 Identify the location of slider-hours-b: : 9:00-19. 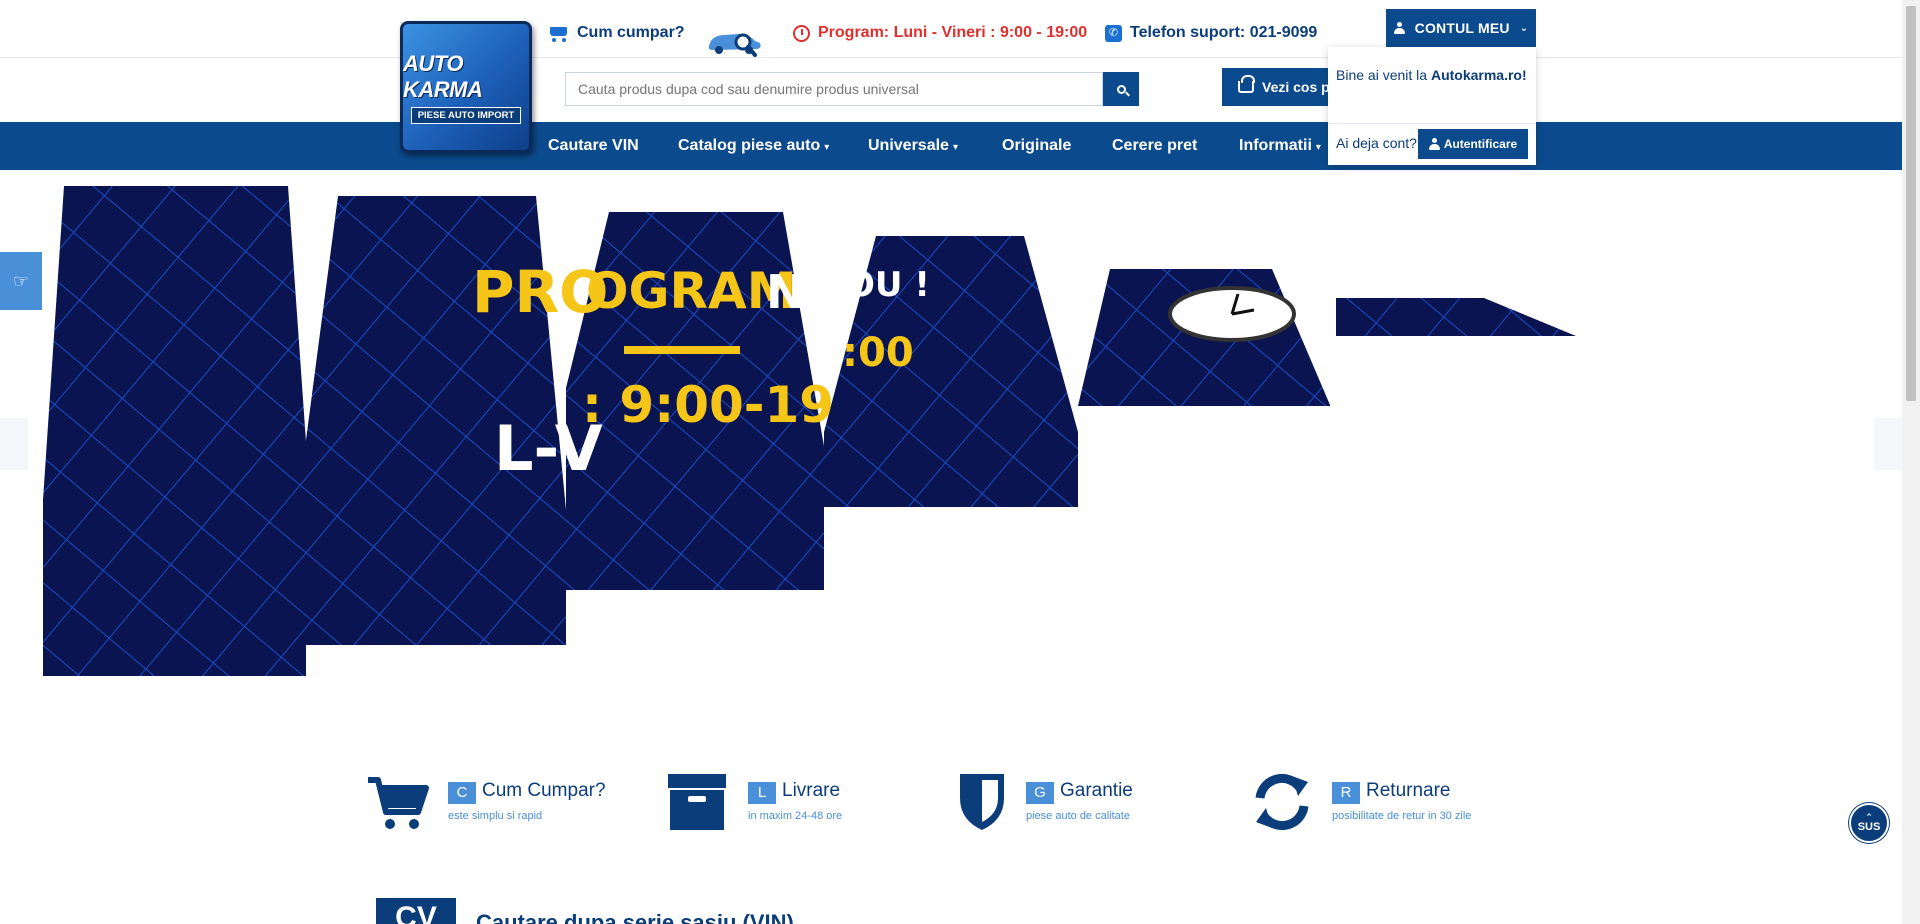
(708, 405).